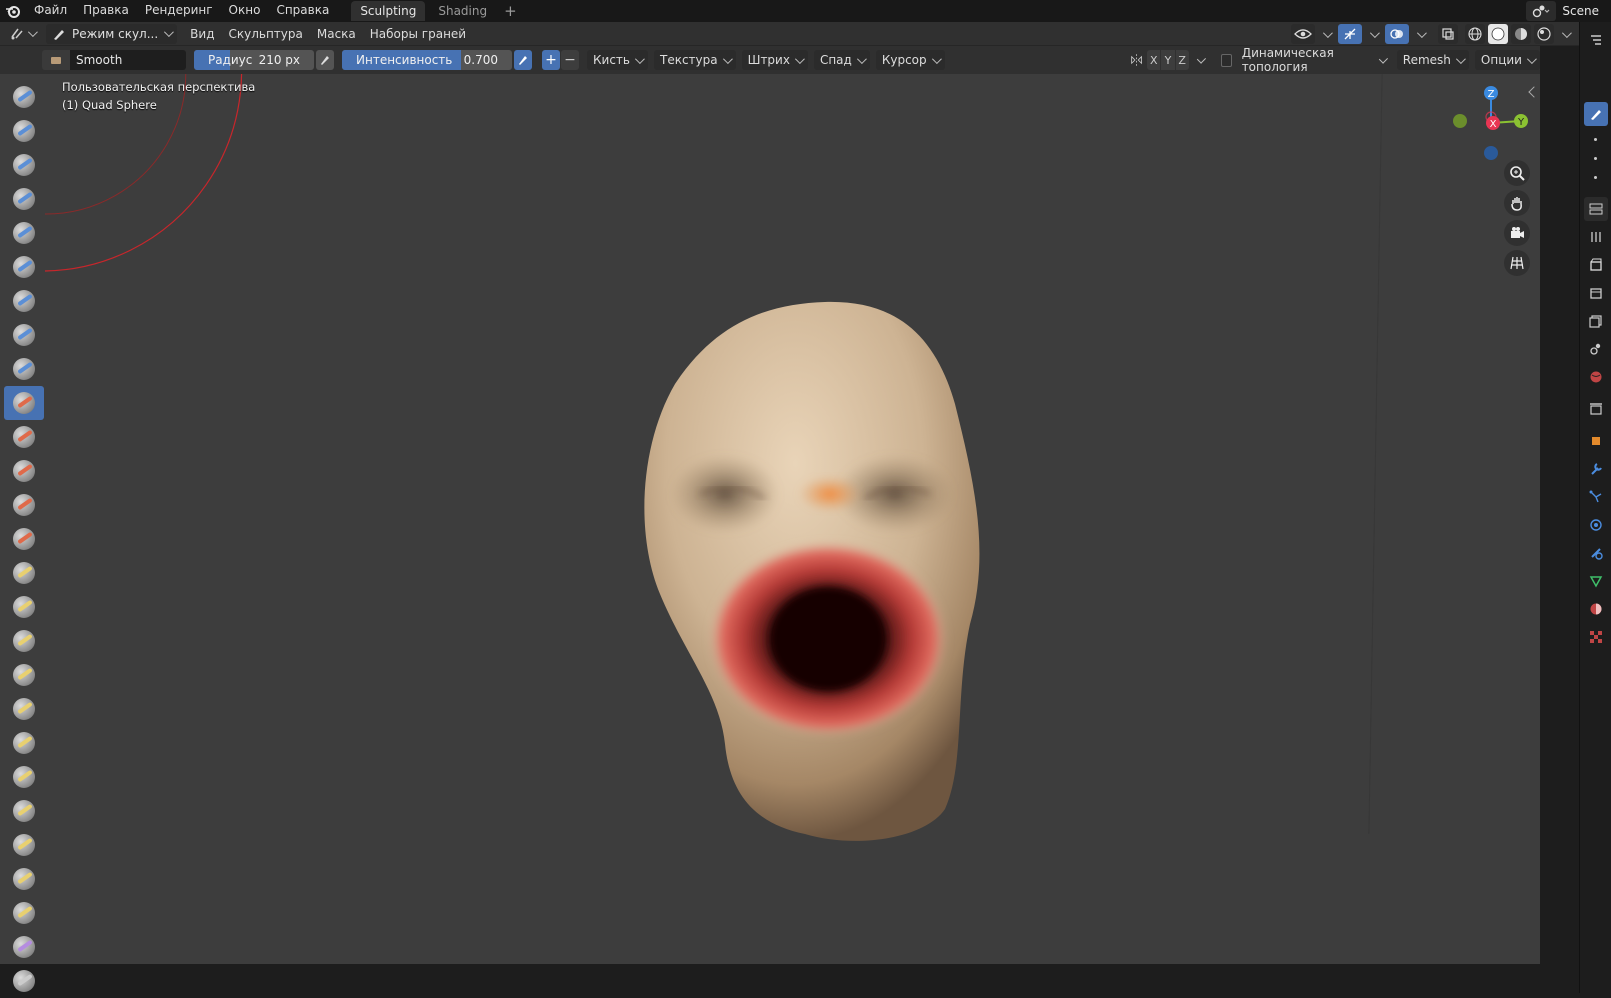  Describe the element at coordinates (24, 607) in the screenshot. I see `tool-grab` at that location.